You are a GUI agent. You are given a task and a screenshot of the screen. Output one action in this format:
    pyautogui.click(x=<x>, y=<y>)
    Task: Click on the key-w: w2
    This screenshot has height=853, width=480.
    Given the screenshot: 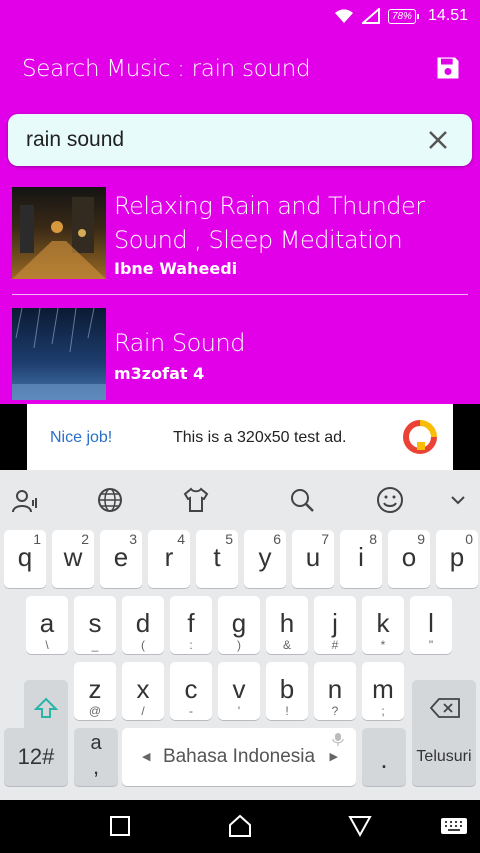 What is the action you would take?
    pyautogui.click(x=73, y=559)
    